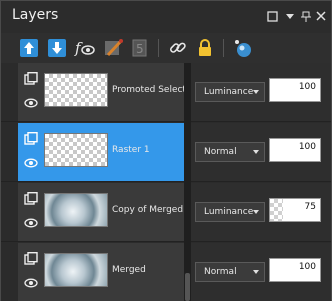 The width and height of the screenshot is (332, 301). Describe the element at coordinates (310, 207) in the screenshot. I see `opacity-value: 75` at that location.